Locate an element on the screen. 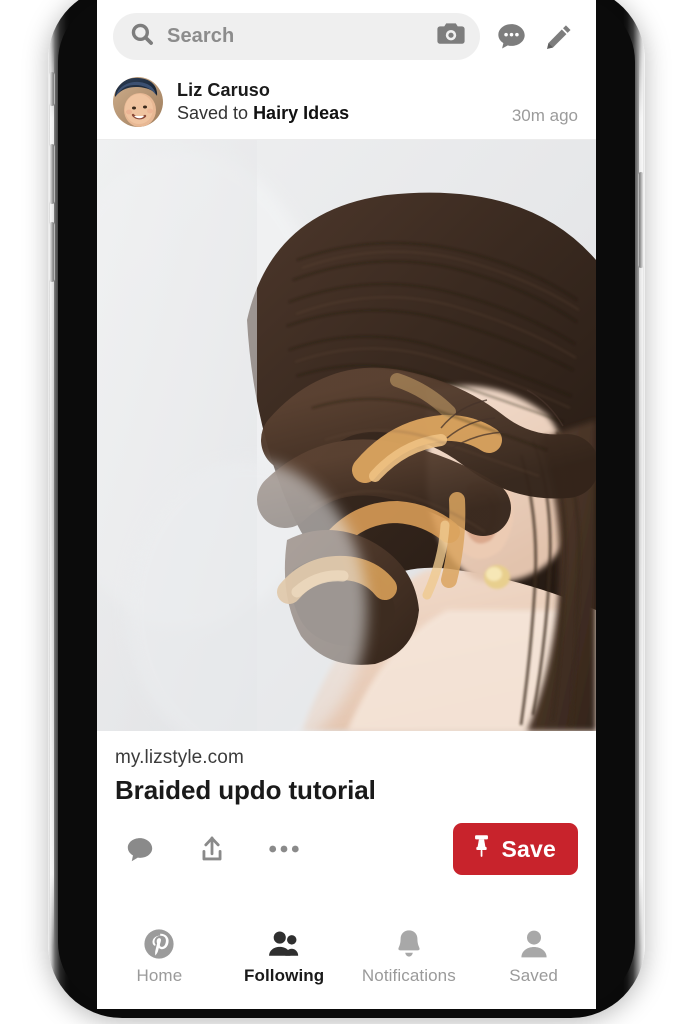 The width and height of the screenshot is (693, 1024). saved-to-prefix: Saved to is located at coordinates (215, 113).